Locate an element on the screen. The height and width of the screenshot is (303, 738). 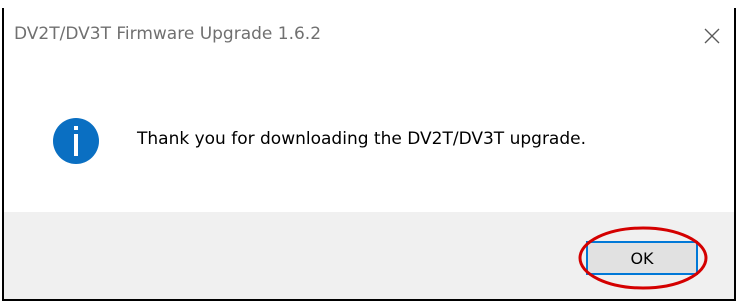
ok-button: OK is located at coordinates (642, 258).